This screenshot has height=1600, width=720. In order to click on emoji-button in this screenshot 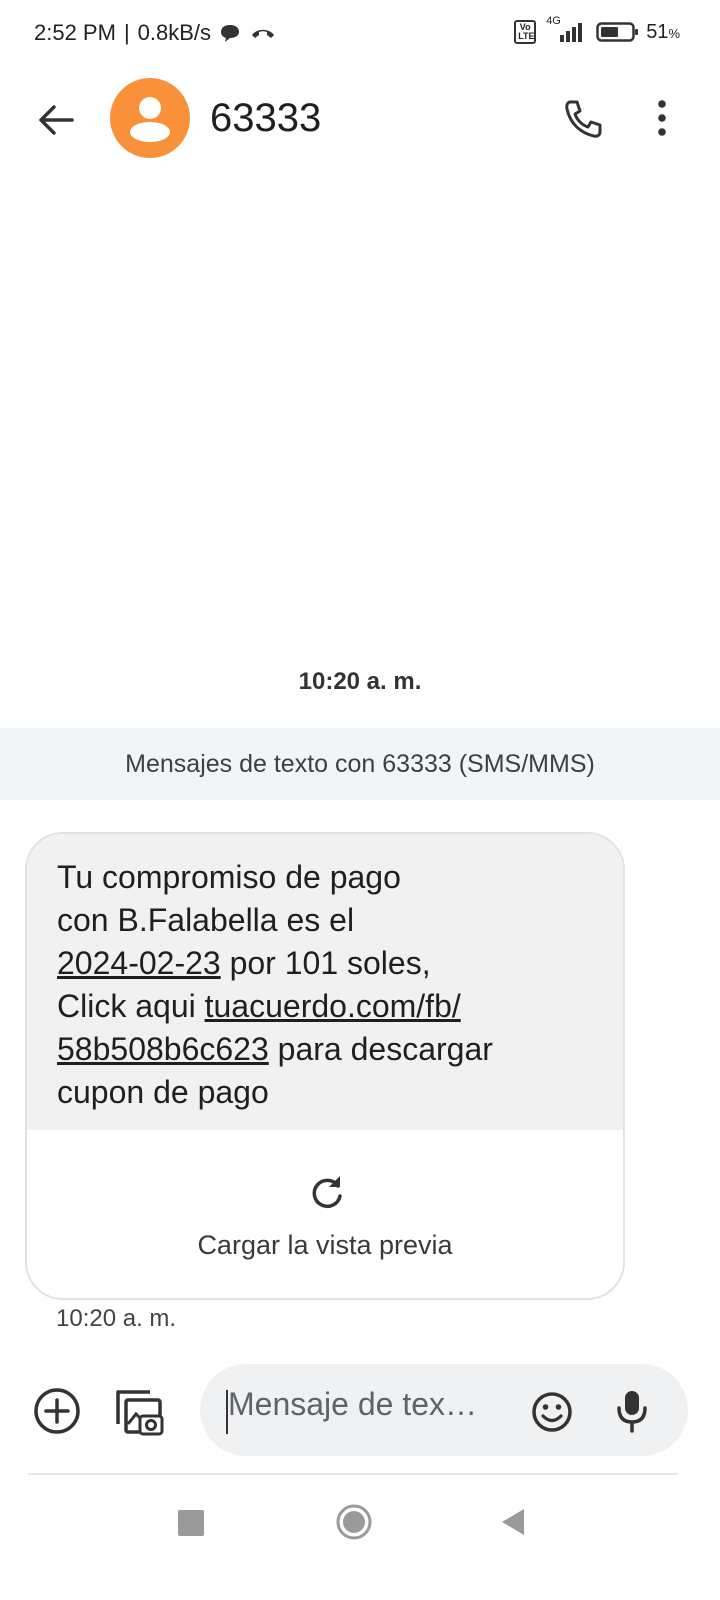, I will do `click(552, 1412)`.